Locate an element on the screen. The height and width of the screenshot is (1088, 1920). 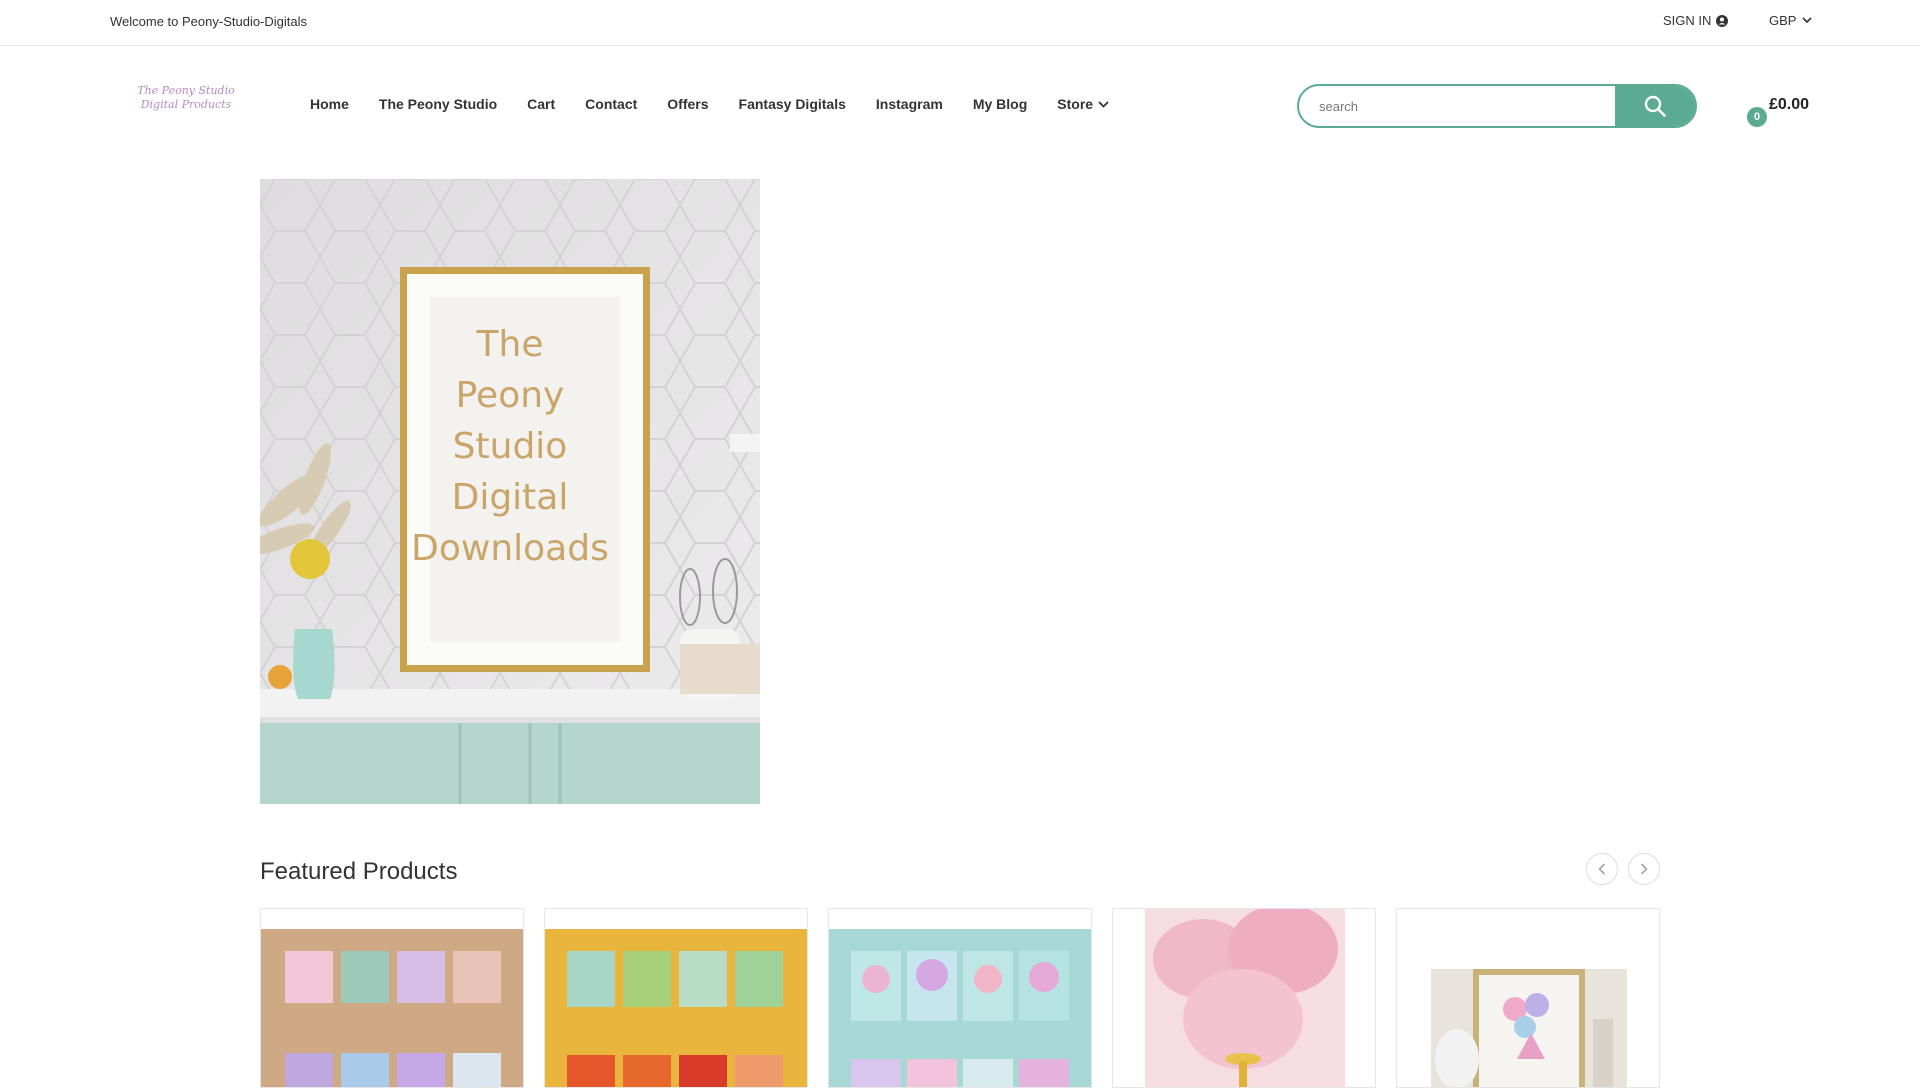
hero-frame-text-line: Peony is located at coordinates (510, 395).